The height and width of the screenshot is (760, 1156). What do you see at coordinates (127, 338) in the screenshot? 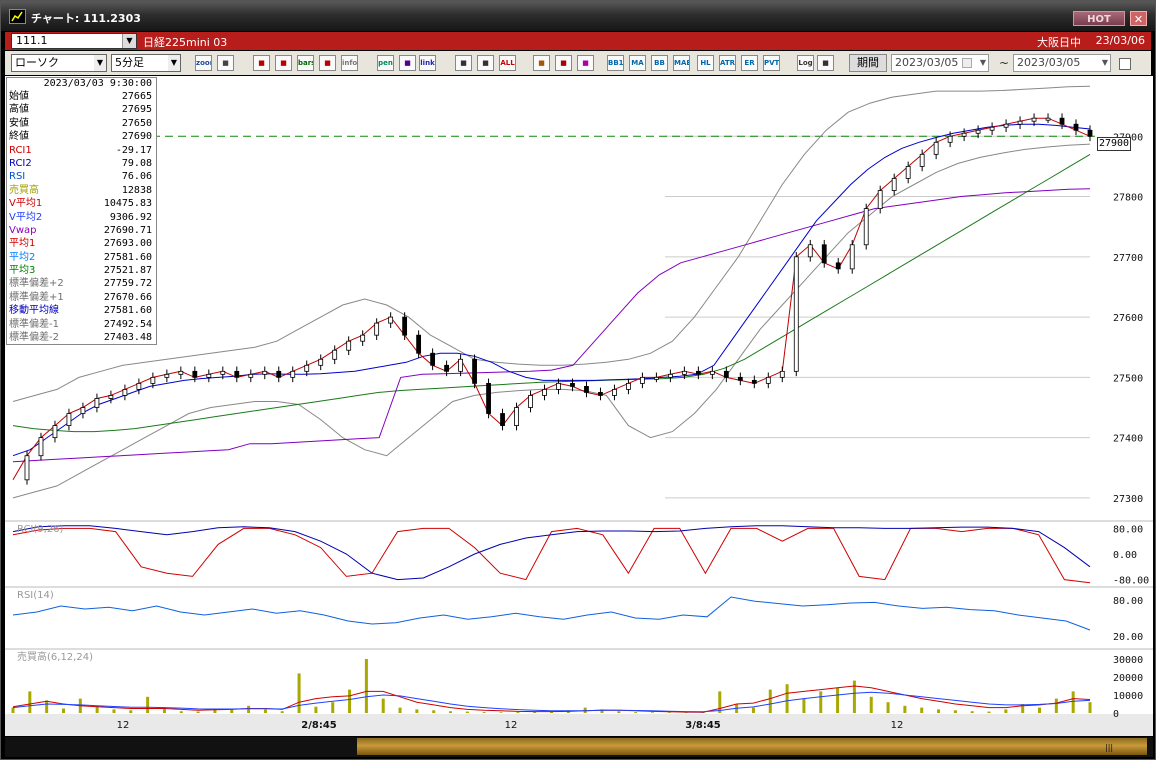
I see `info-value: 27403.48` at bounding box center [127, 338].